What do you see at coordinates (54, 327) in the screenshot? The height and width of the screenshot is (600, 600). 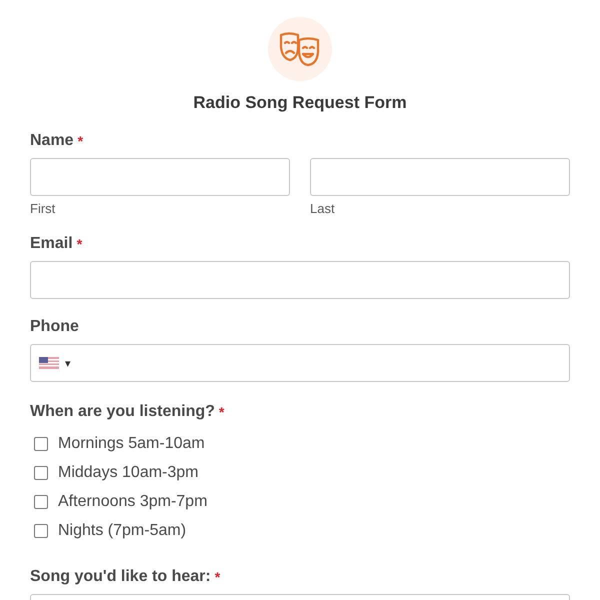 I see `field-label: Phone` at bounding box center [54, 327].